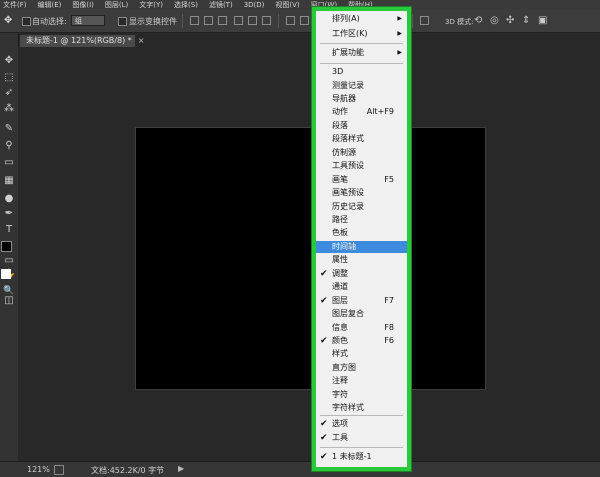 This screenshot has height=477, width=600. Describe the element at coordinates (424, 20) in the screenshot. I see `auto-align-icon` at that location.